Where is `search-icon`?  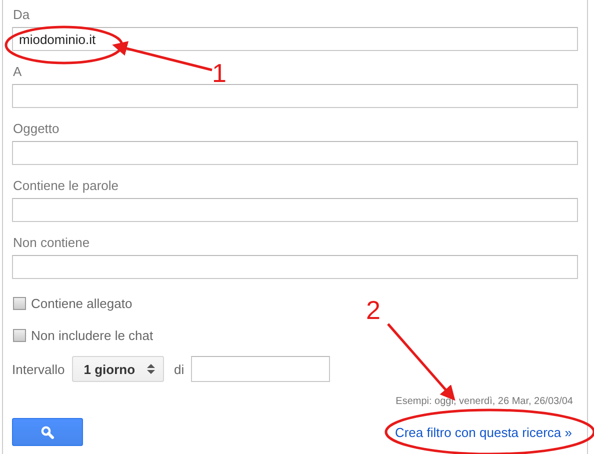 search-icon is located at coordinates (47, 432).